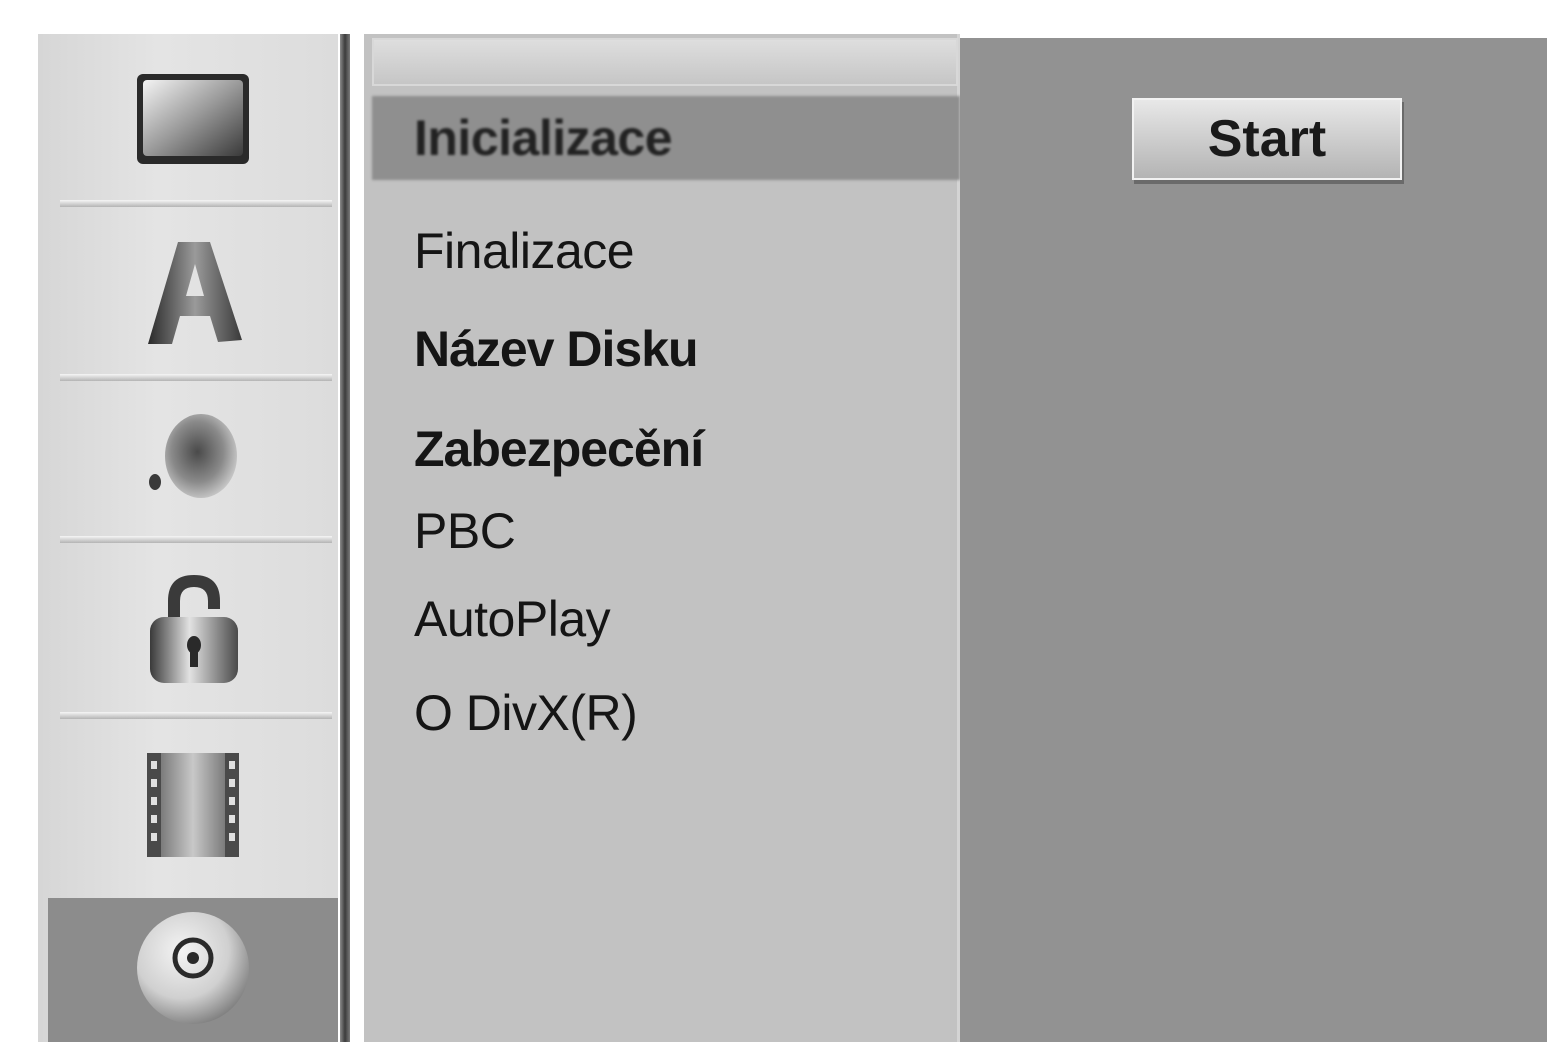 The height and width of the screenshot is (1042, 1547). I want to click on menu-item-disc-name: Název Disku, so click(556, 349).